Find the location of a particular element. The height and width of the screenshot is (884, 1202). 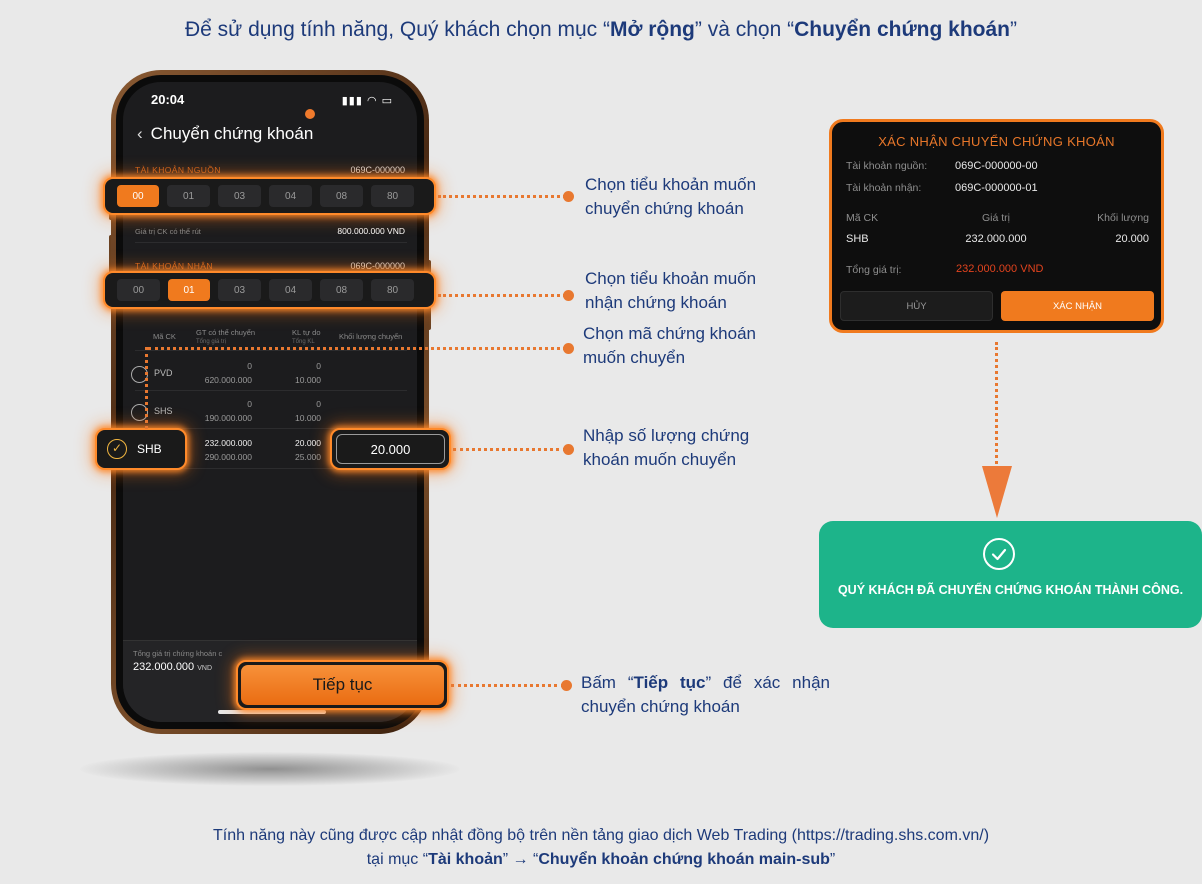

annotation-line: Bấm “ is located at coordinates (607, 682).